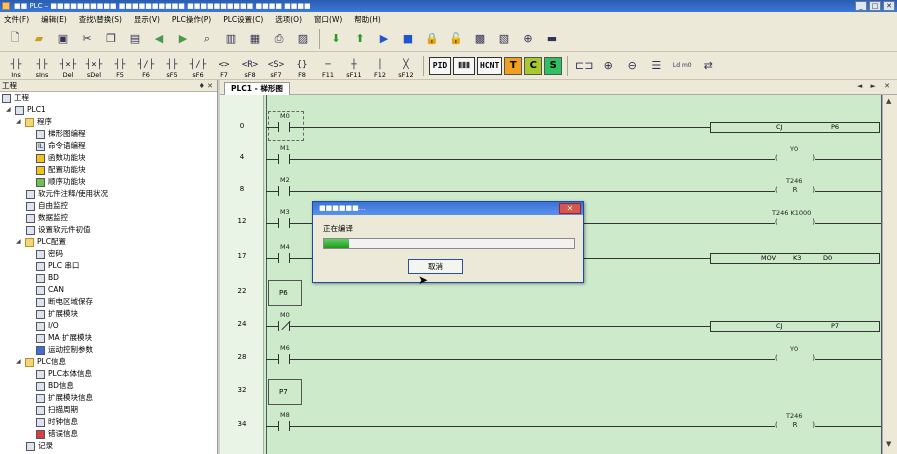 The image size is (897, 454). What do you see at coordinates (490, 65) in the screenshot?
I see `hcnt-button: HCNT` at bounding box center [490, 65].